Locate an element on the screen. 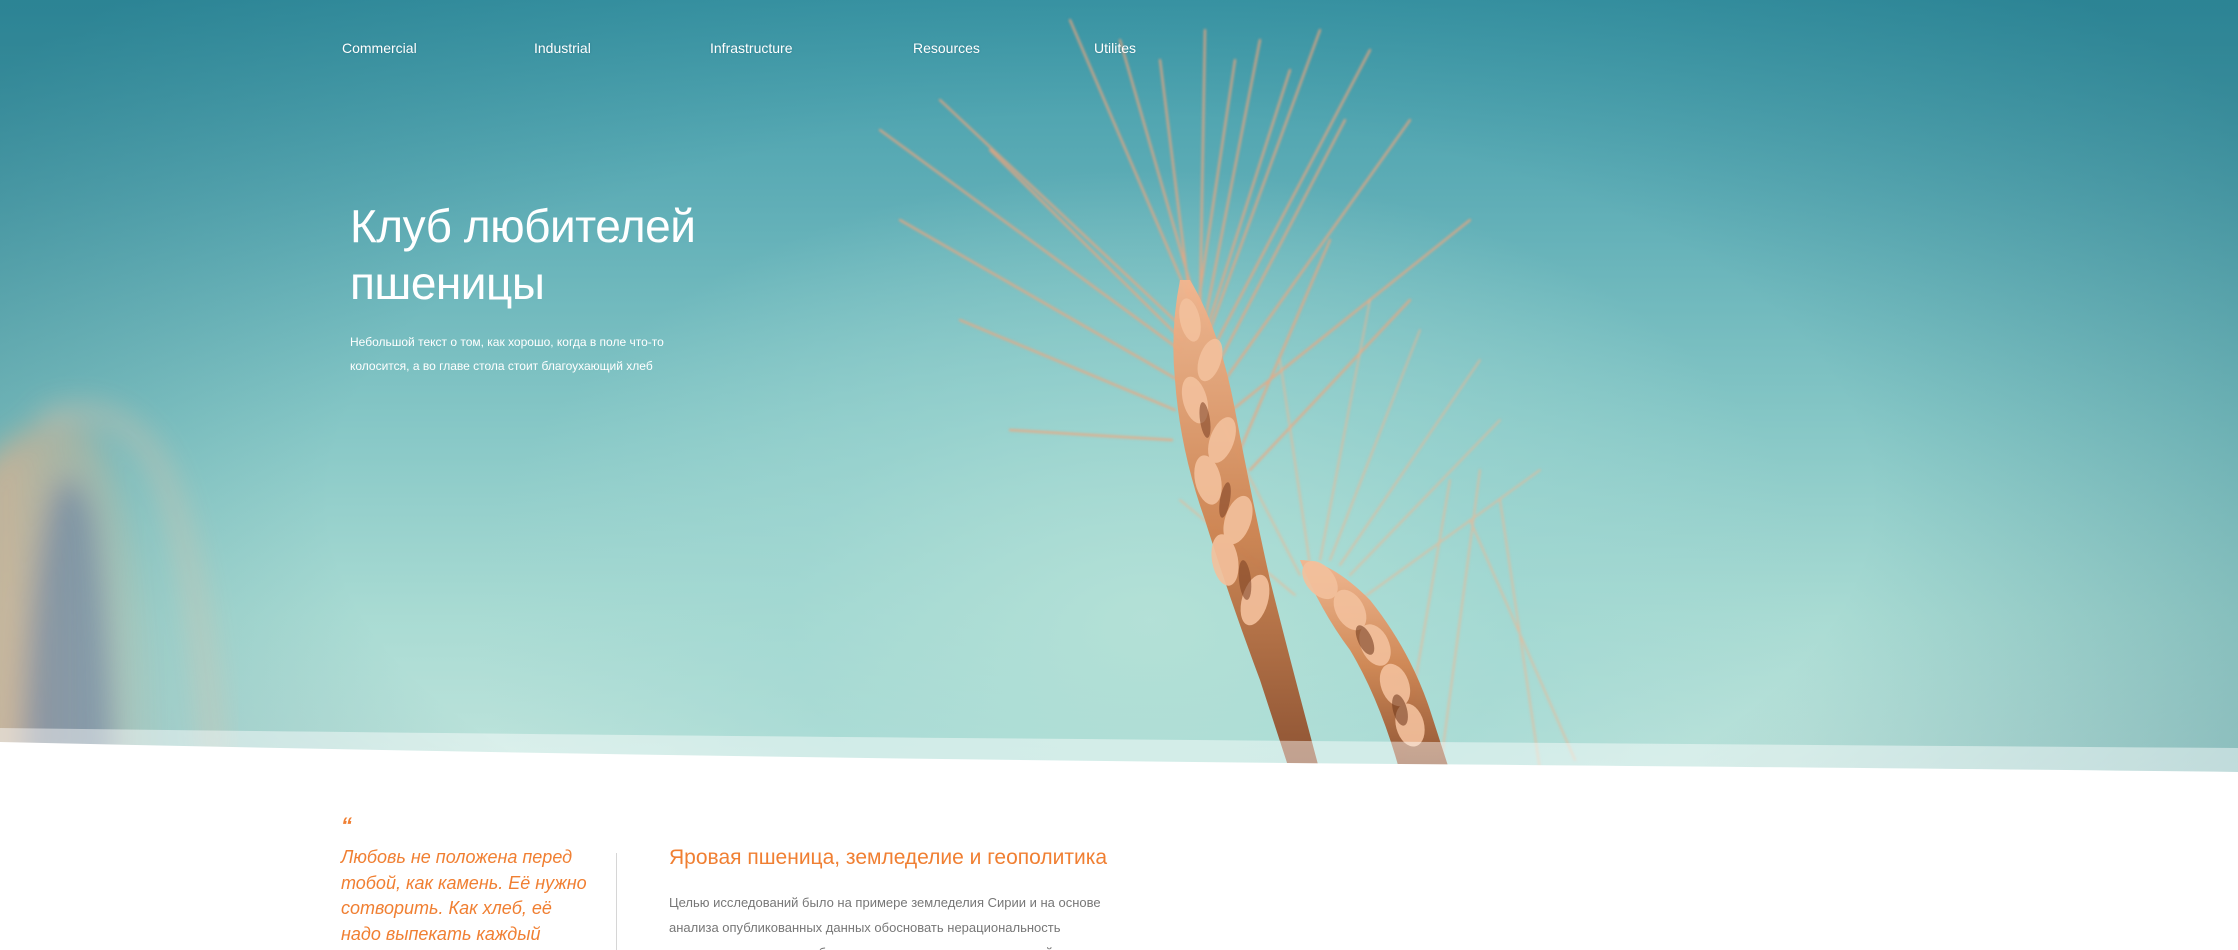 This screenshot has height=950, width=2238. open-quote-icon: “ is located at coordinates (346, 825).